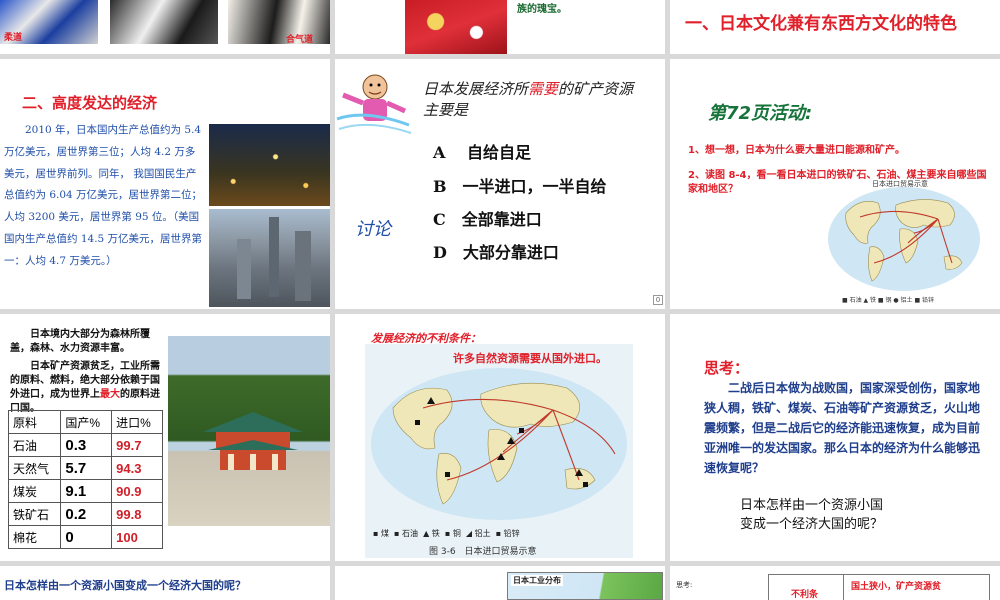 This screenshot has height=600, width=1000. What do you see at coordinates (476, 89) in the screenshot?
I see `question-part: 日本发展经济所` at bounding box center [476, 89].